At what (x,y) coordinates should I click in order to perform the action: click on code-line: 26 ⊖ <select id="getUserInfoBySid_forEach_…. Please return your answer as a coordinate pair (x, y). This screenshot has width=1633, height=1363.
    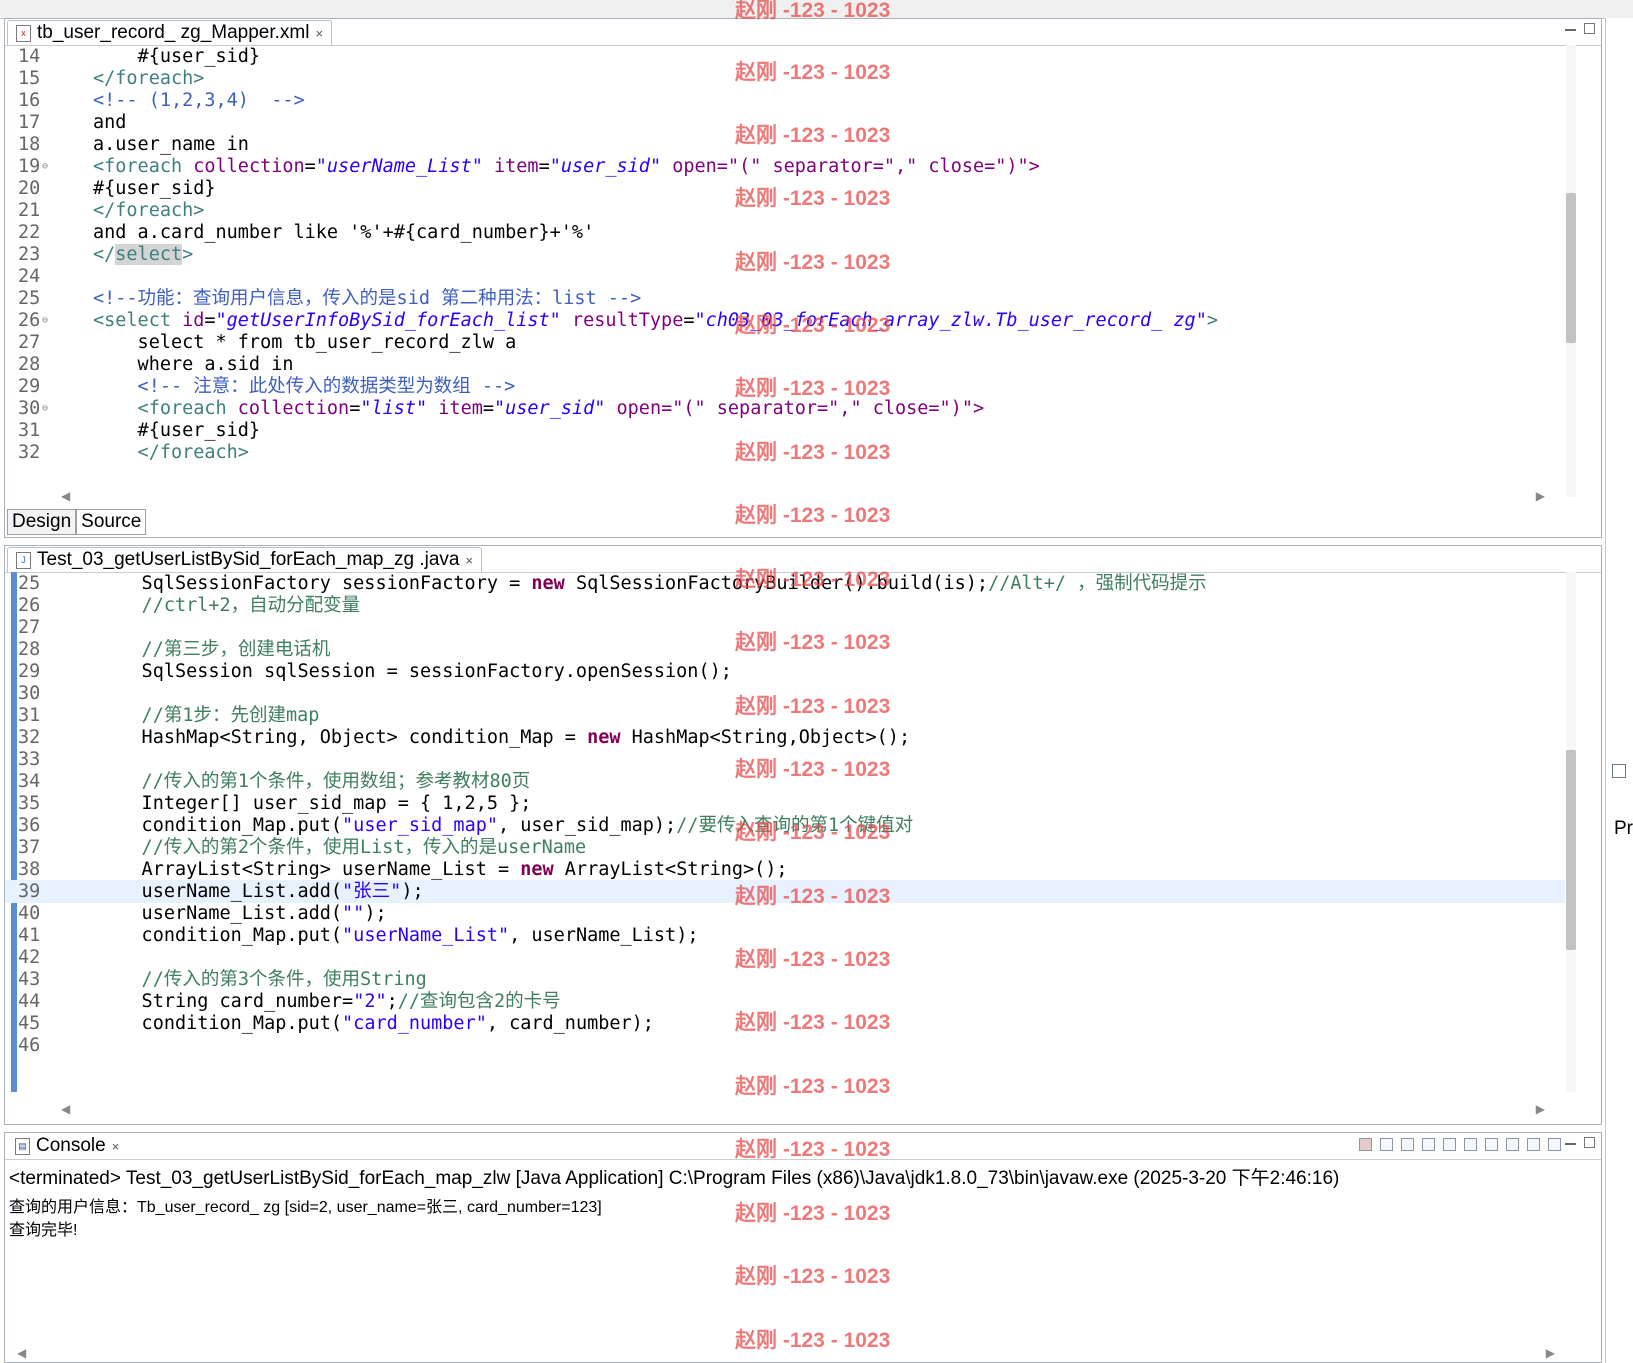
    Looking at the image, I should click on (785, 320).